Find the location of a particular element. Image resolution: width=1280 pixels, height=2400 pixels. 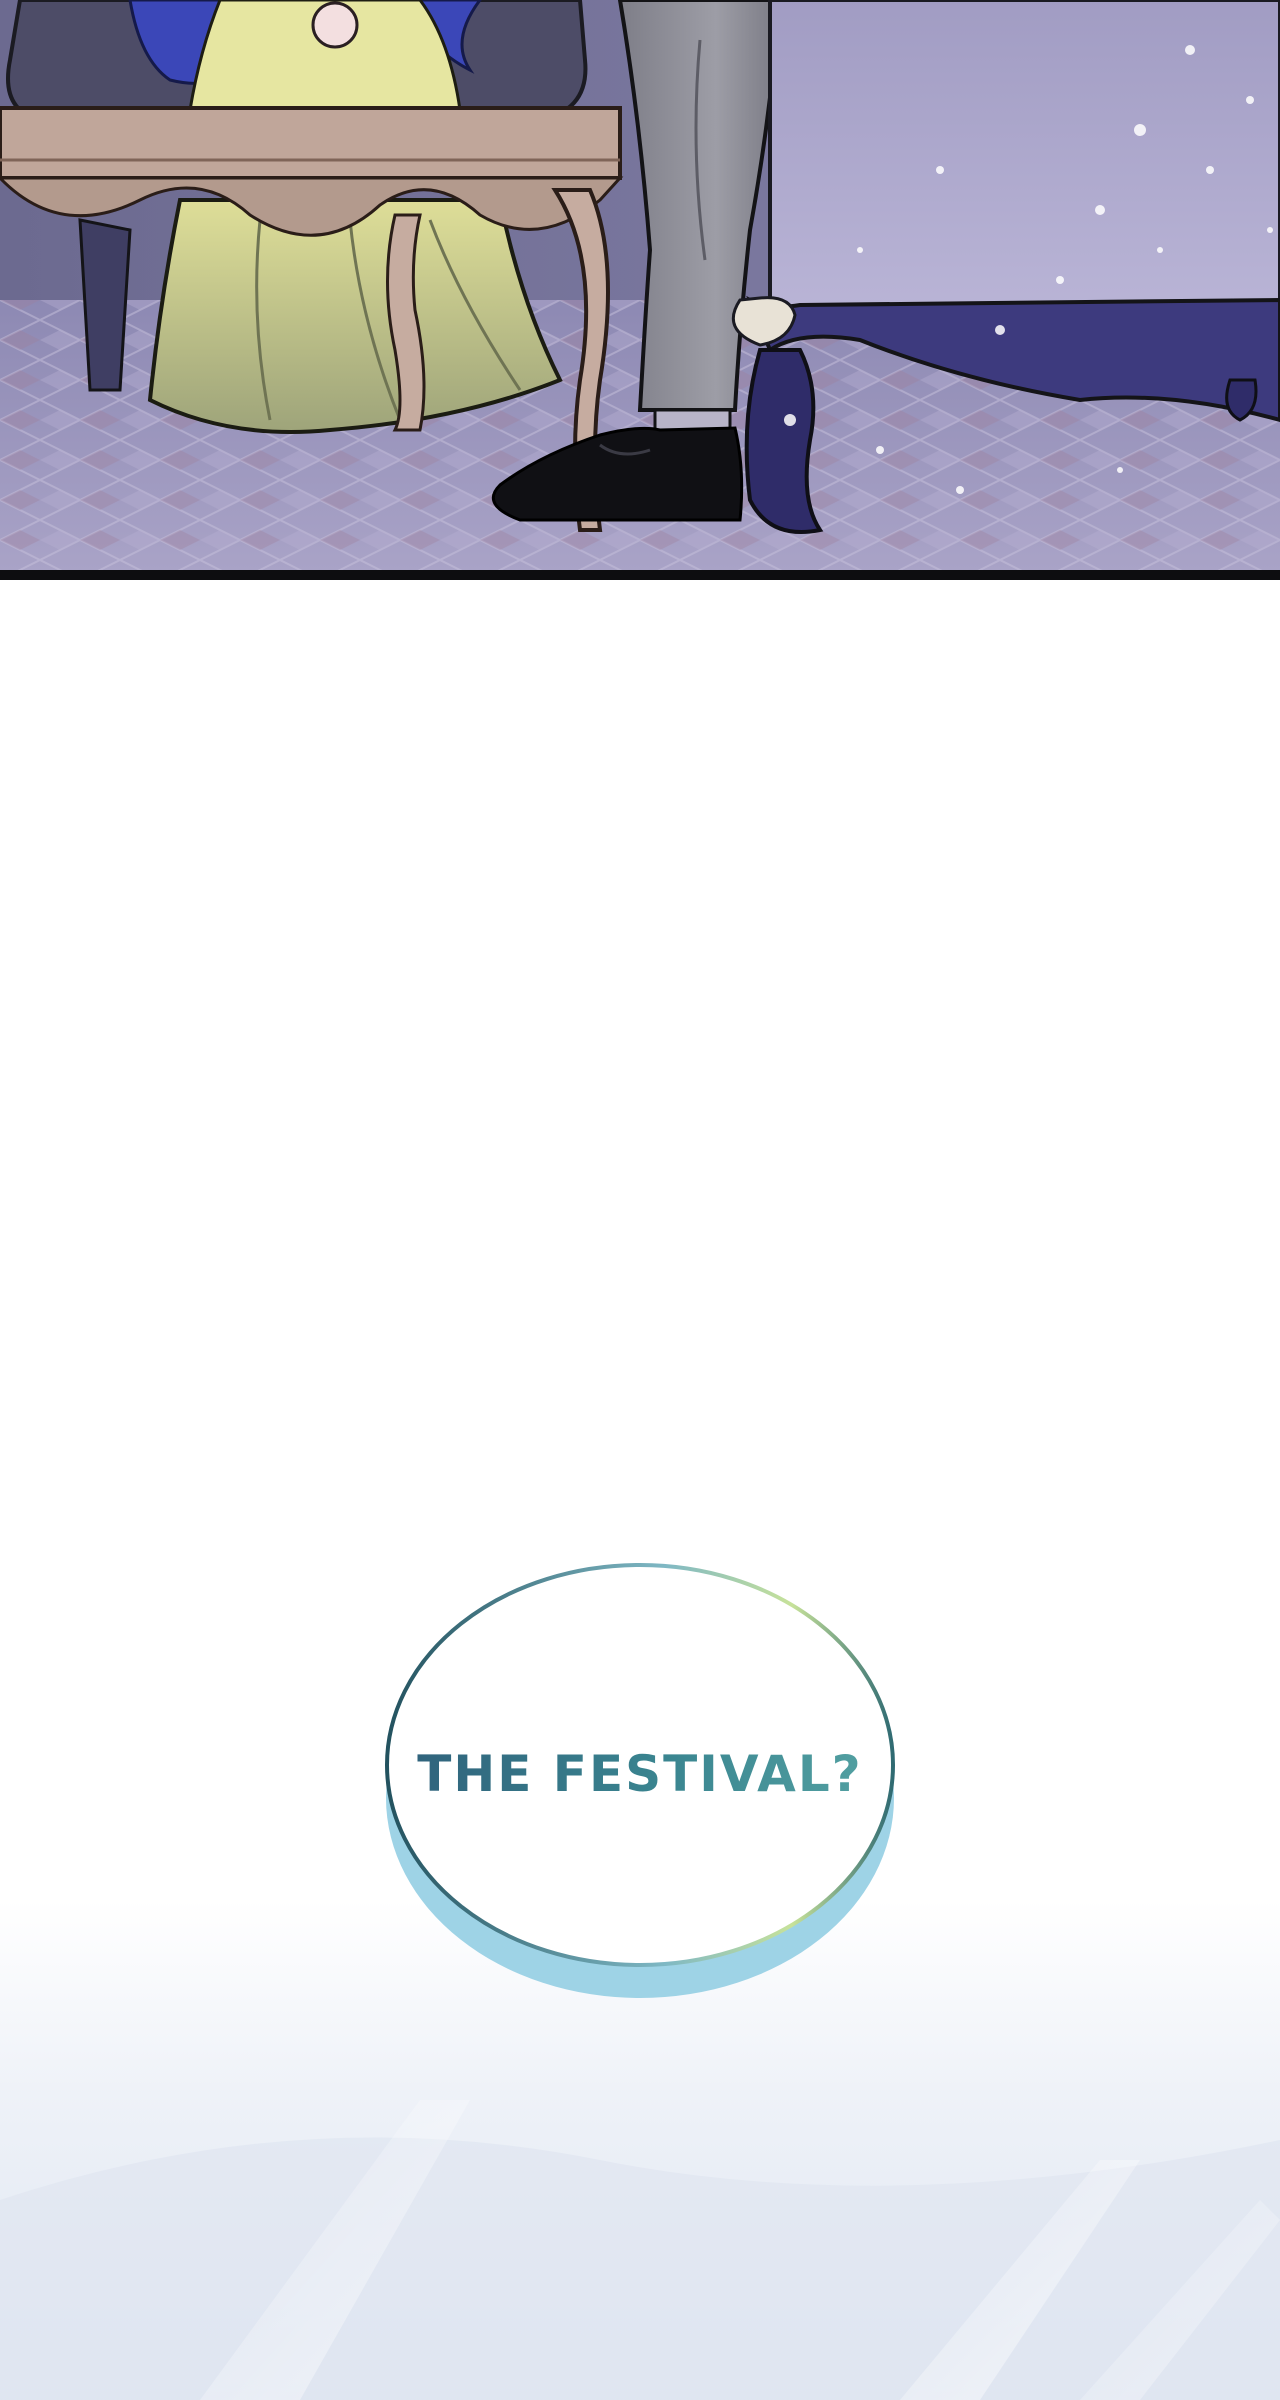

girl-hands is located at coordinates (335, 25).